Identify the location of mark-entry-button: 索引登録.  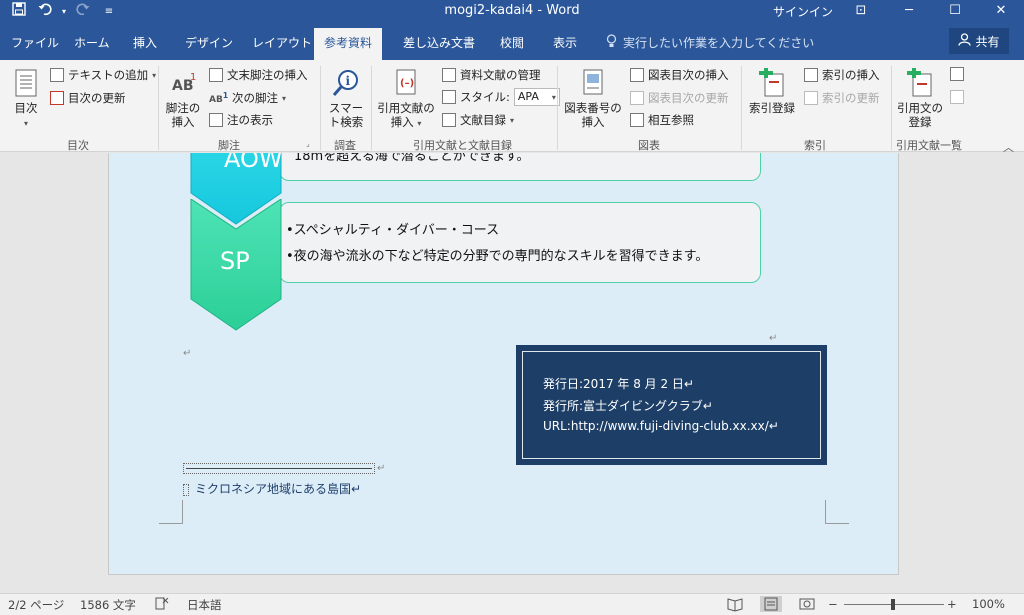
(772, 91).